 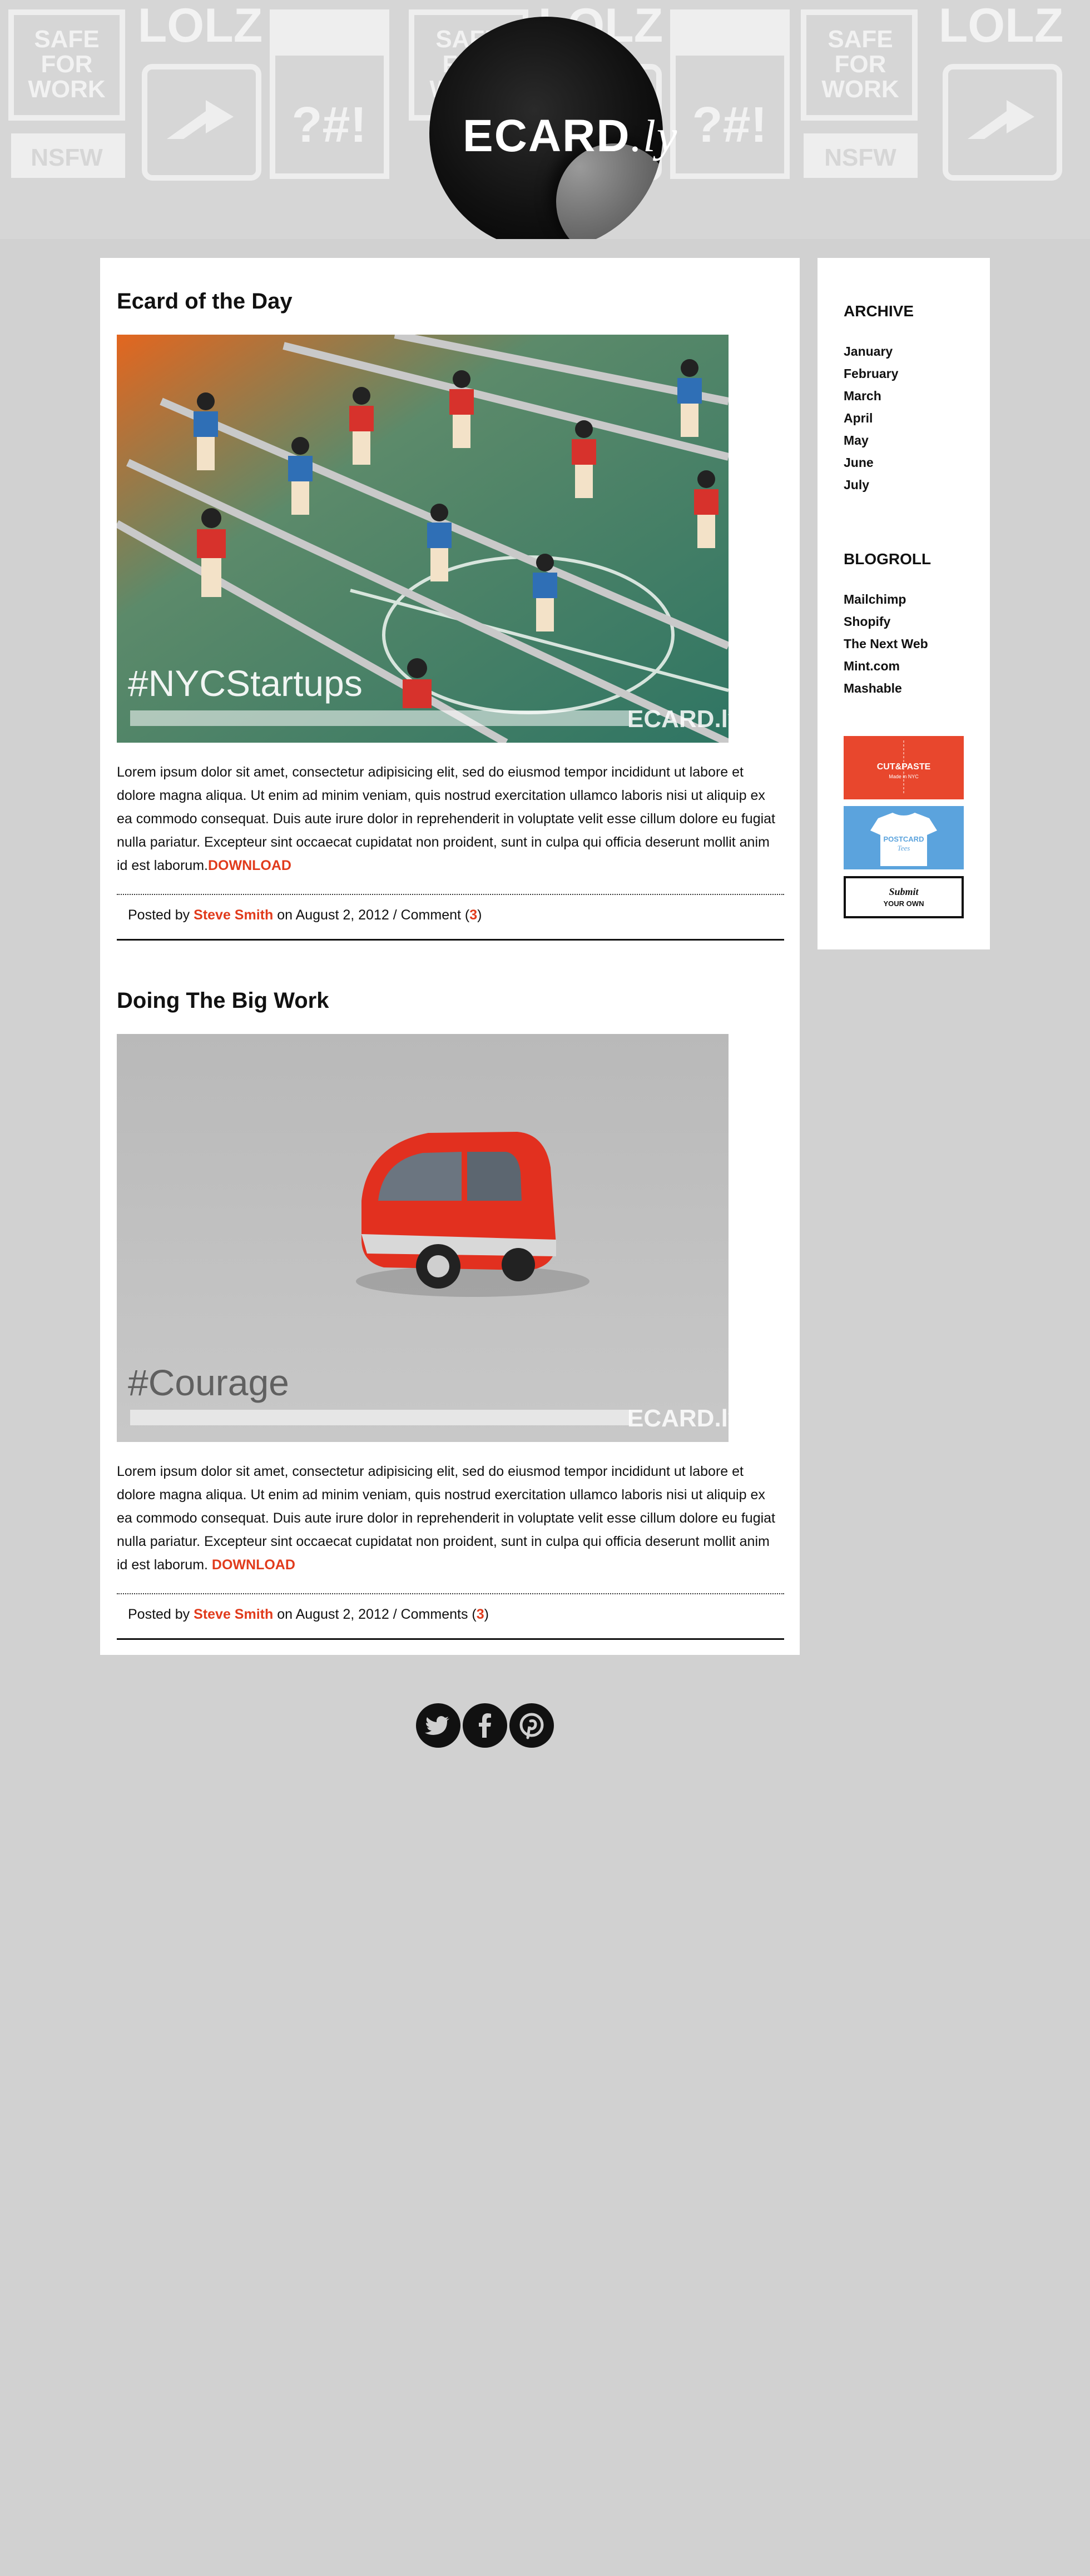 I want to click on svg-text: WORK, so click(x=860, y=89).